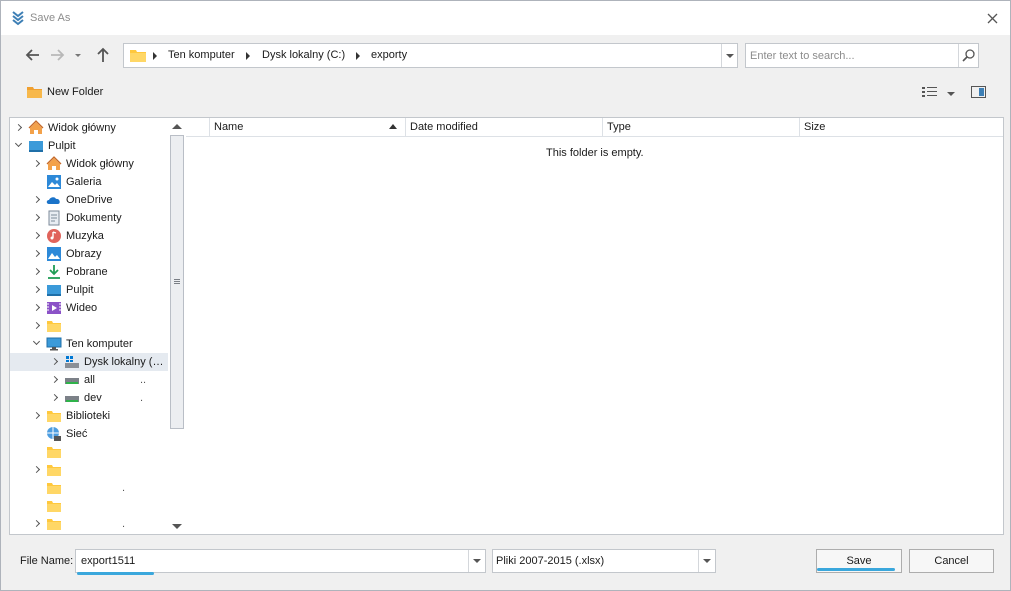 This screenshot has height=591, width=1011. What do you see at coordinates (89, 416) in the screenshot?
I see `tree-item: Biblioteki` at bounding box center [89, 416].